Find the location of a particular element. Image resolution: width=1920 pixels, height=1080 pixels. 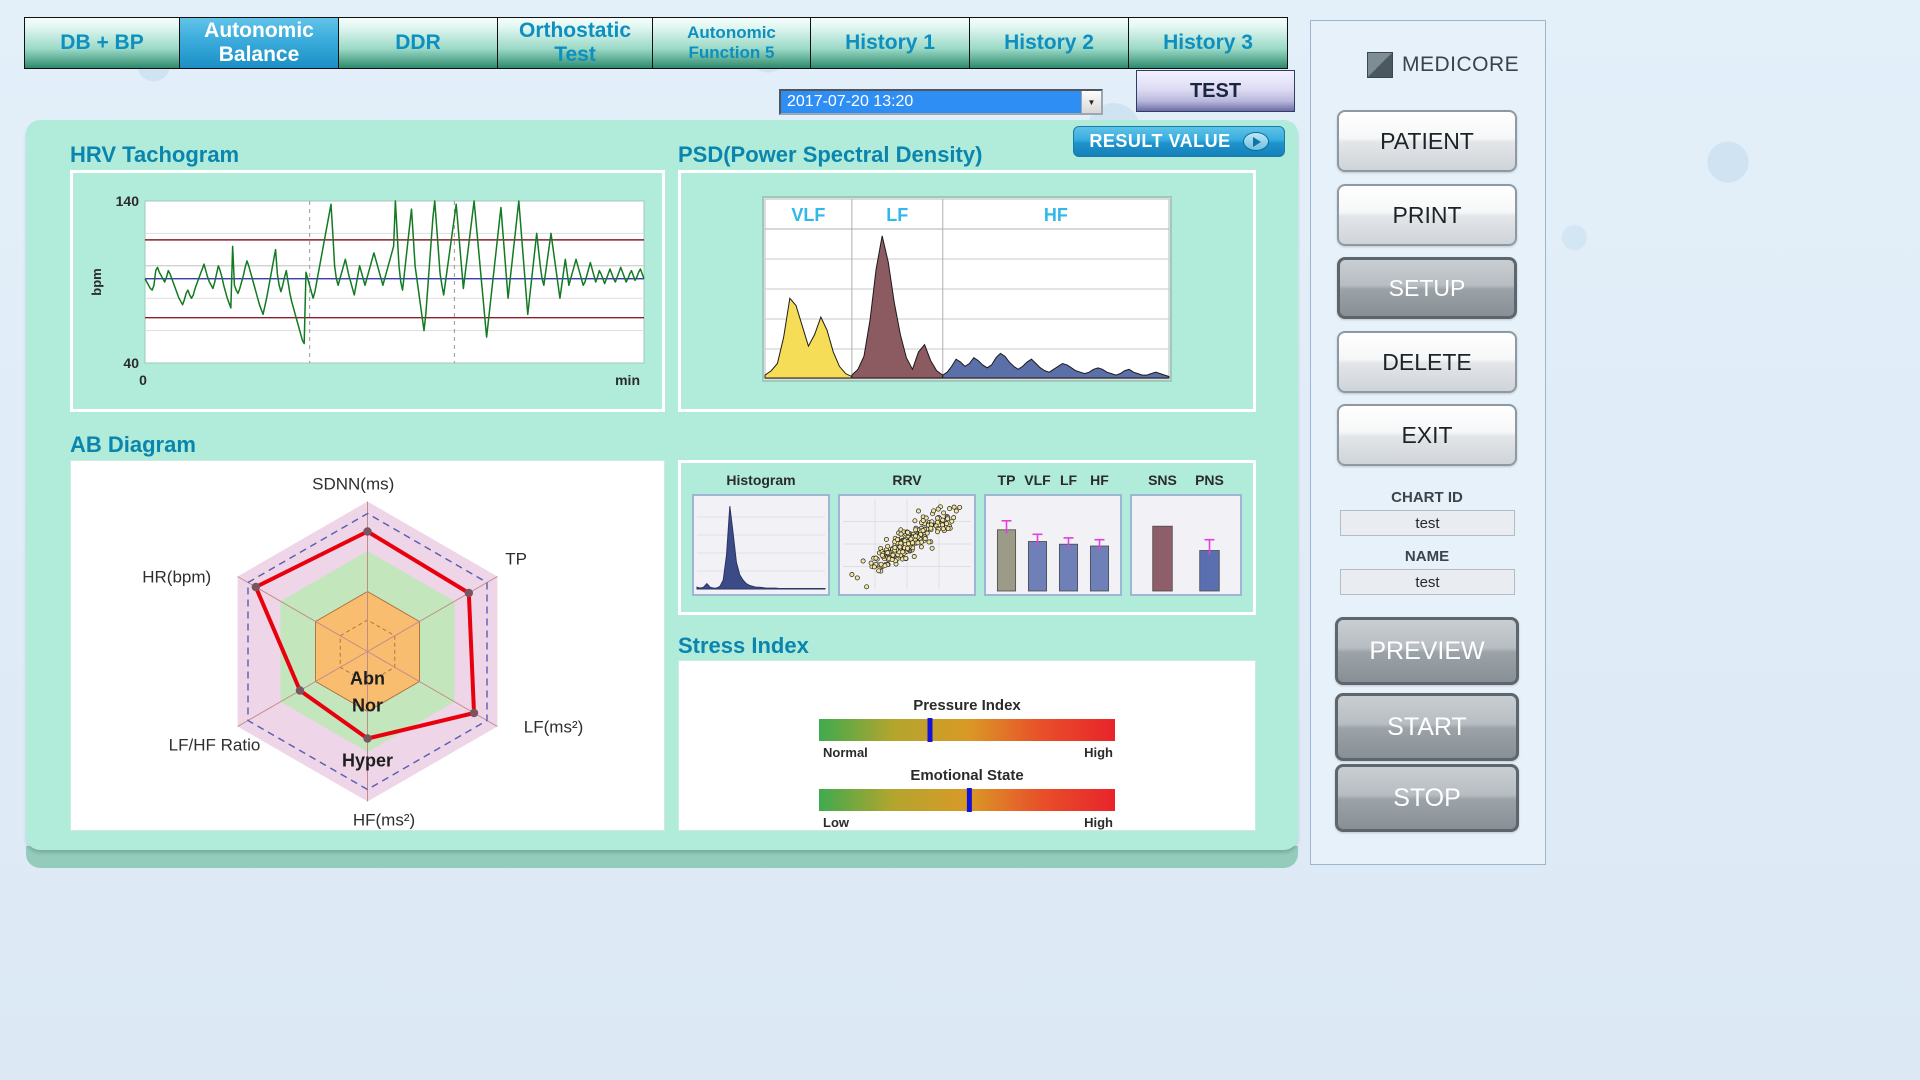

sidebar-button-label: EXIT is located at coordinates (1427, 434).